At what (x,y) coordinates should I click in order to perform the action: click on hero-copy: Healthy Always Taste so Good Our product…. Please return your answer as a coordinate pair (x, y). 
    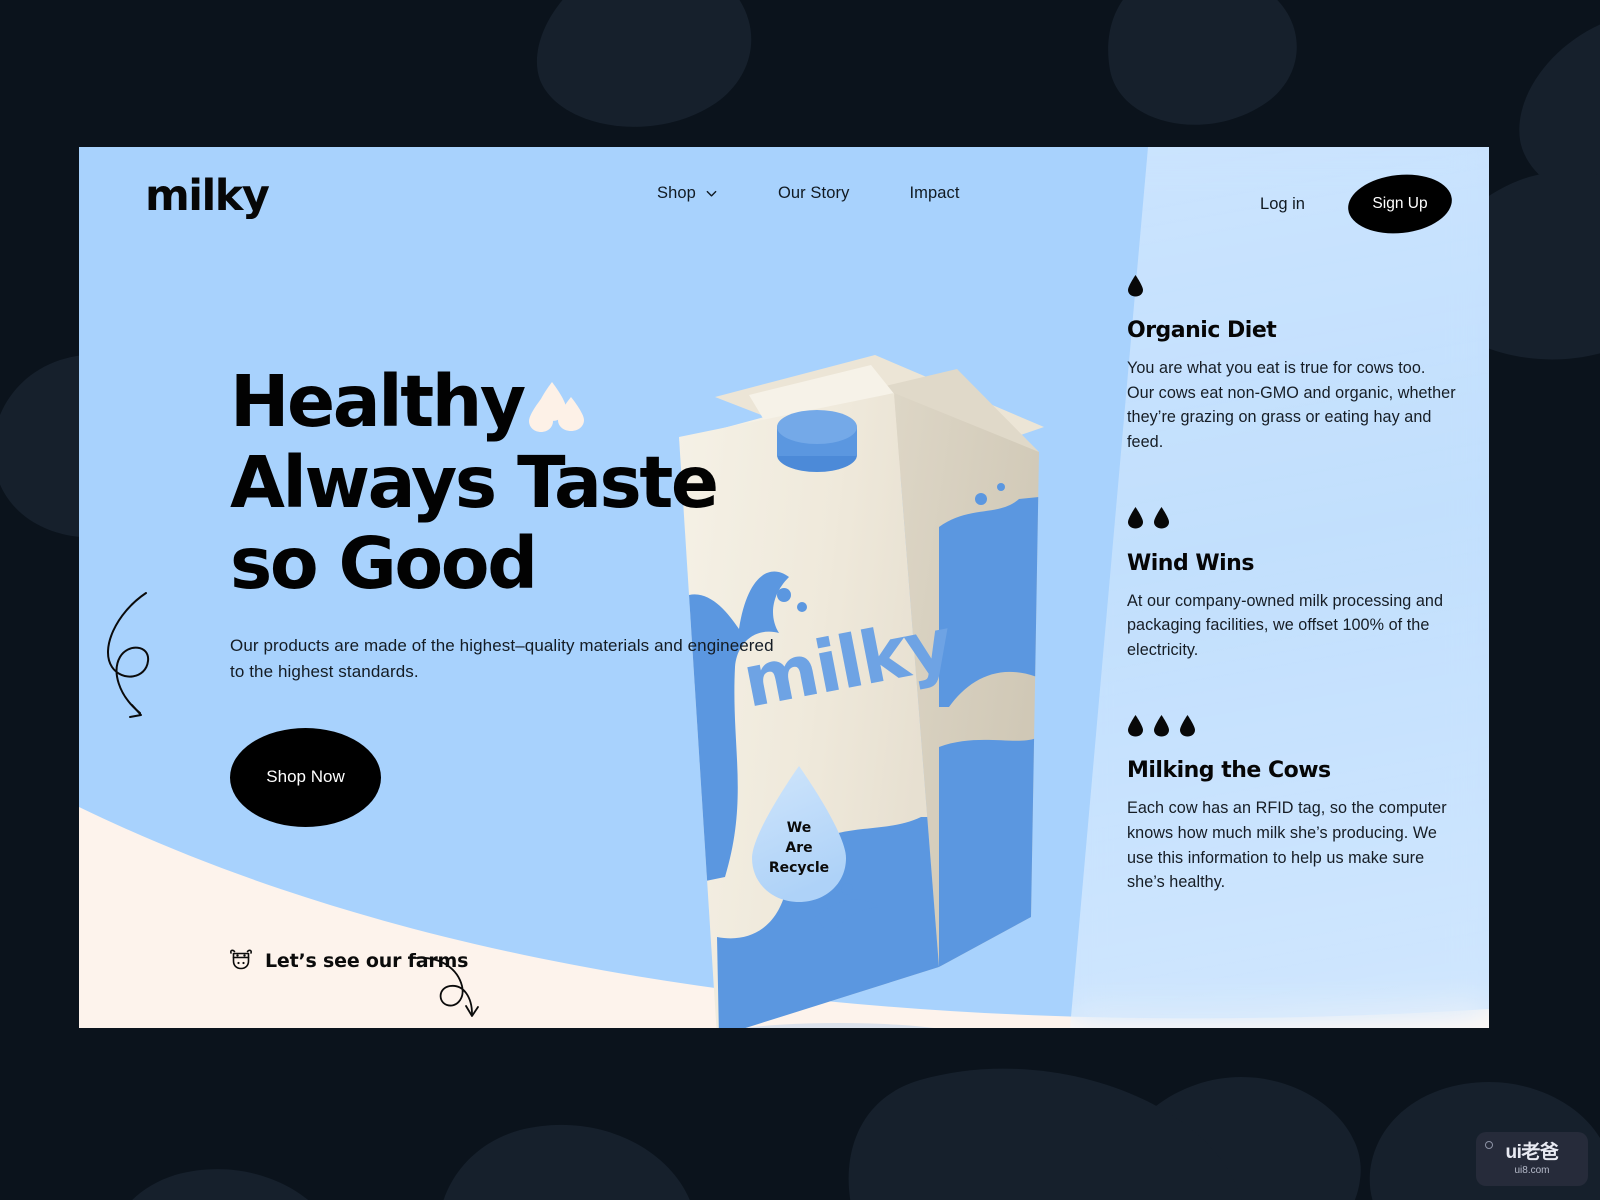
    Looking at the image, I should click on (510, 593).